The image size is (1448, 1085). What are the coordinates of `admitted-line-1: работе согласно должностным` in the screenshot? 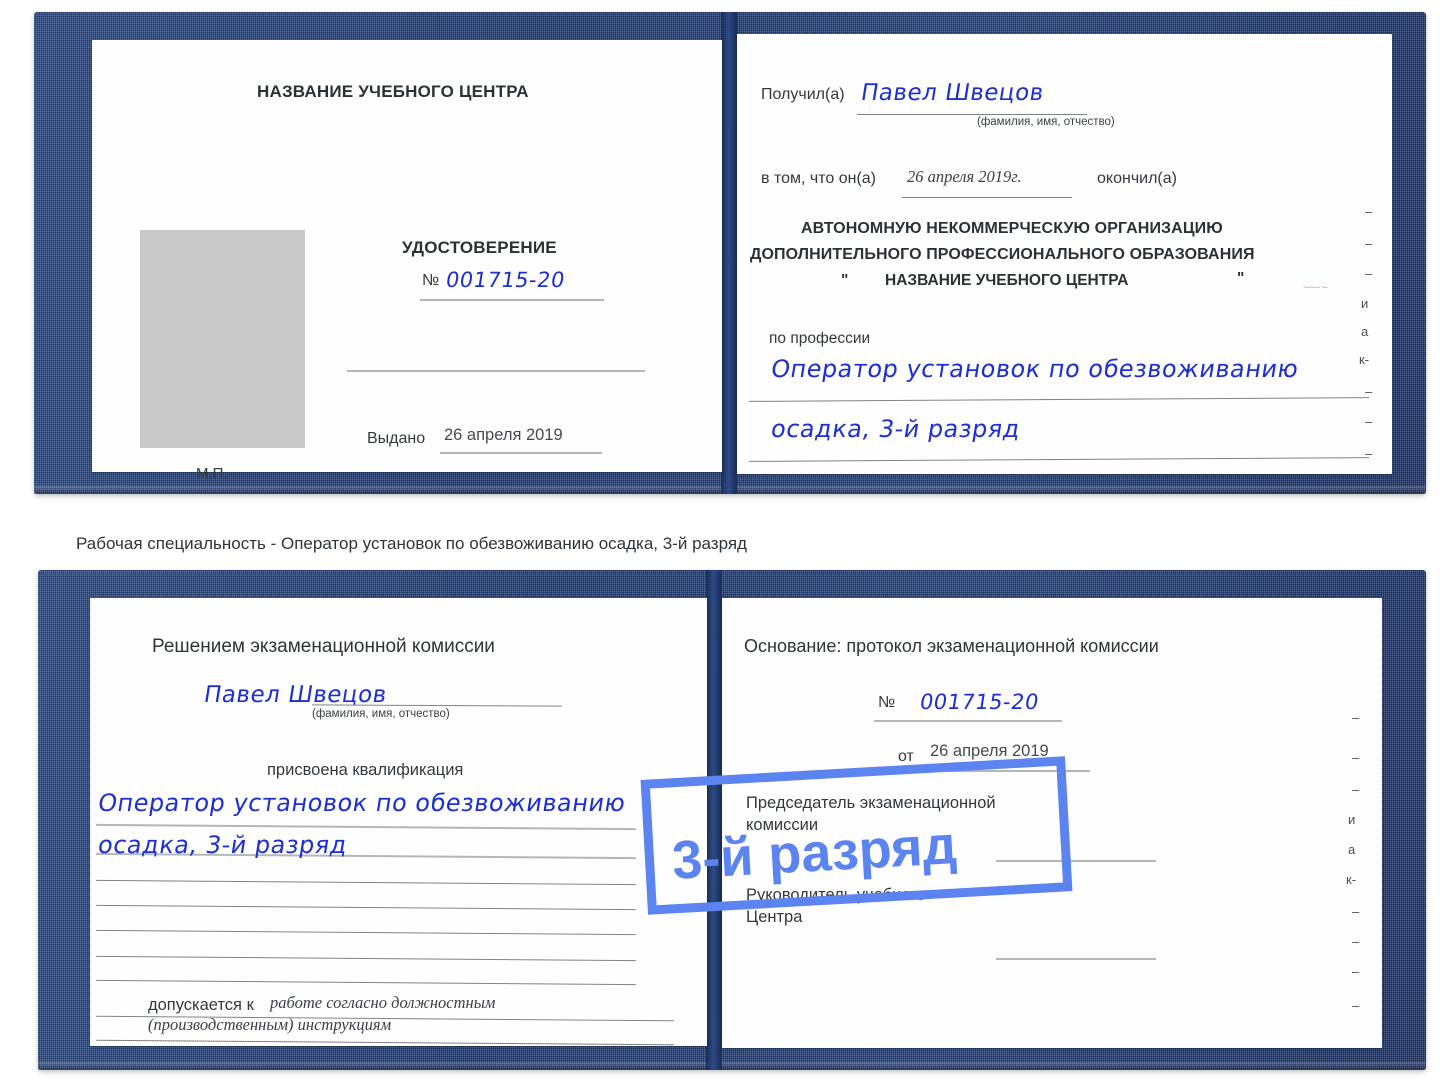 It's located at (383, 1002).